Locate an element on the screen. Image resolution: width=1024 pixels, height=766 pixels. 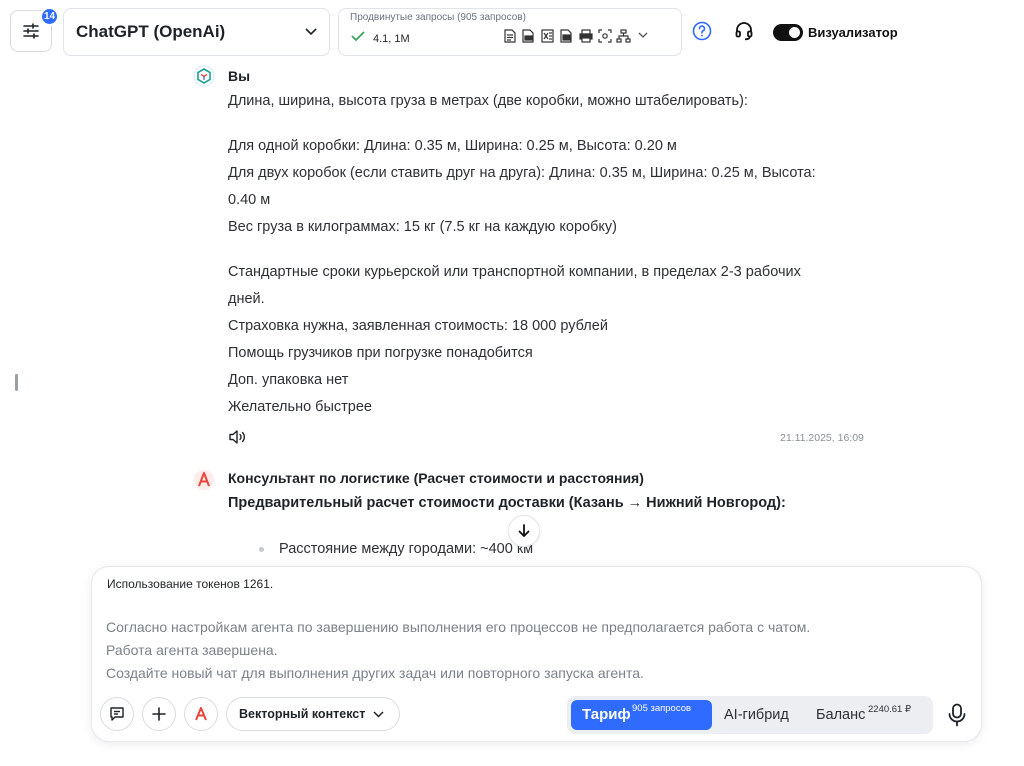
model-version: 4.1, 1M is located at coordinates (391, 39).